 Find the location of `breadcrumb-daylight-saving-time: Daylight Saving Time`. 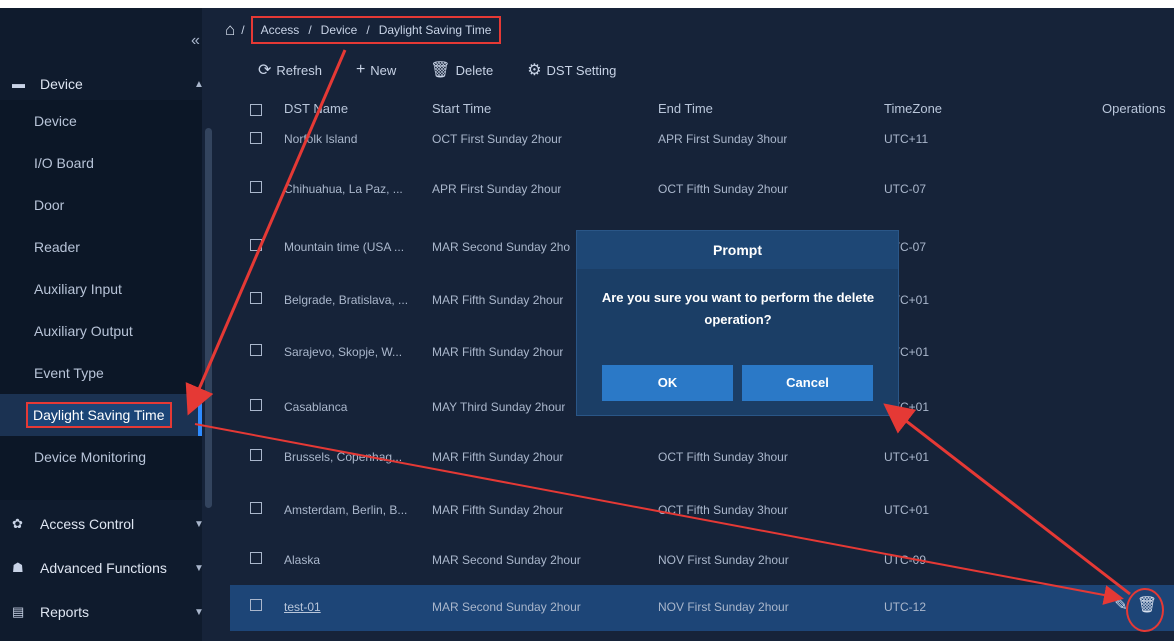

breadcrumb-daylight-saving-time: Daylight Saving Time is located at coordinates (435, 30).